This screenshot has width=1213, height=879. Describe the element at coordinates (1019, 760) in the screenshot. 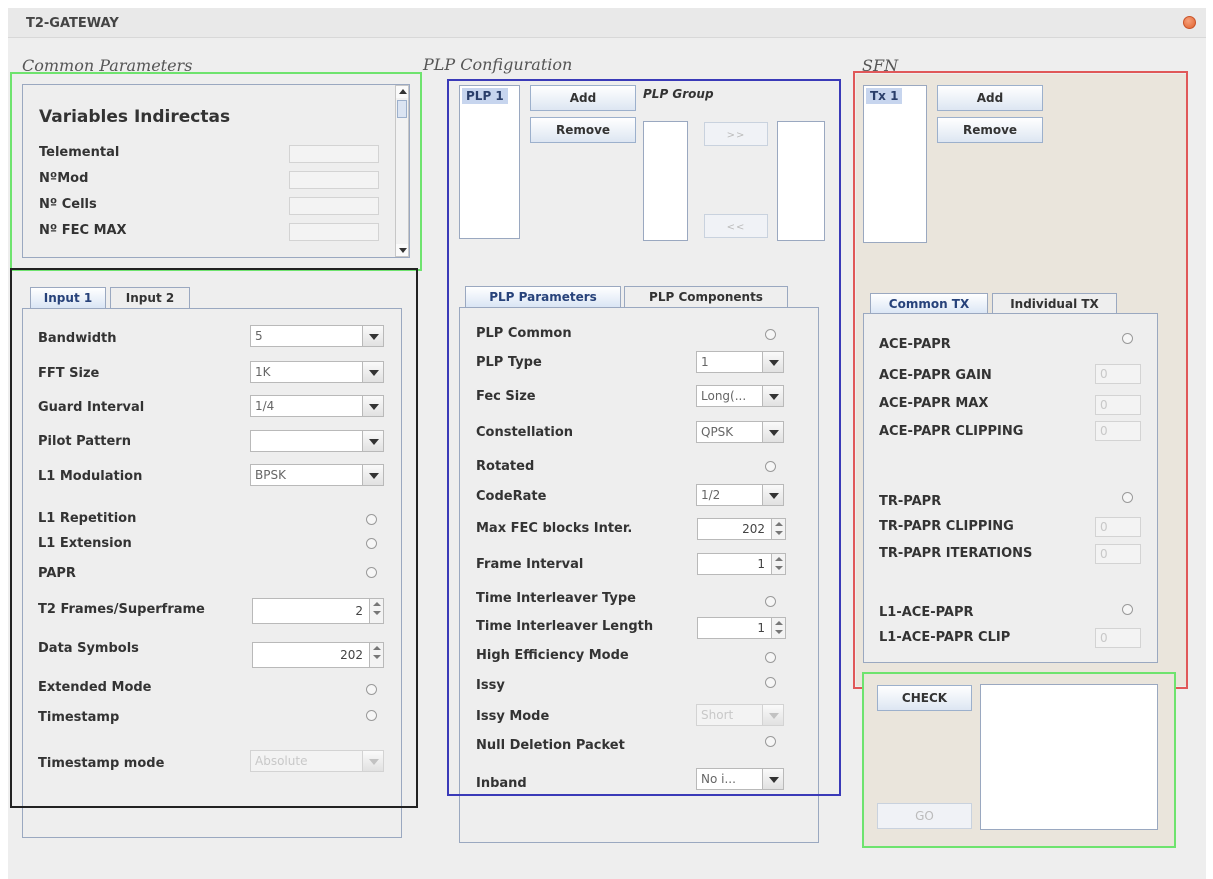

I see `highlight-frame-actions` at that location.